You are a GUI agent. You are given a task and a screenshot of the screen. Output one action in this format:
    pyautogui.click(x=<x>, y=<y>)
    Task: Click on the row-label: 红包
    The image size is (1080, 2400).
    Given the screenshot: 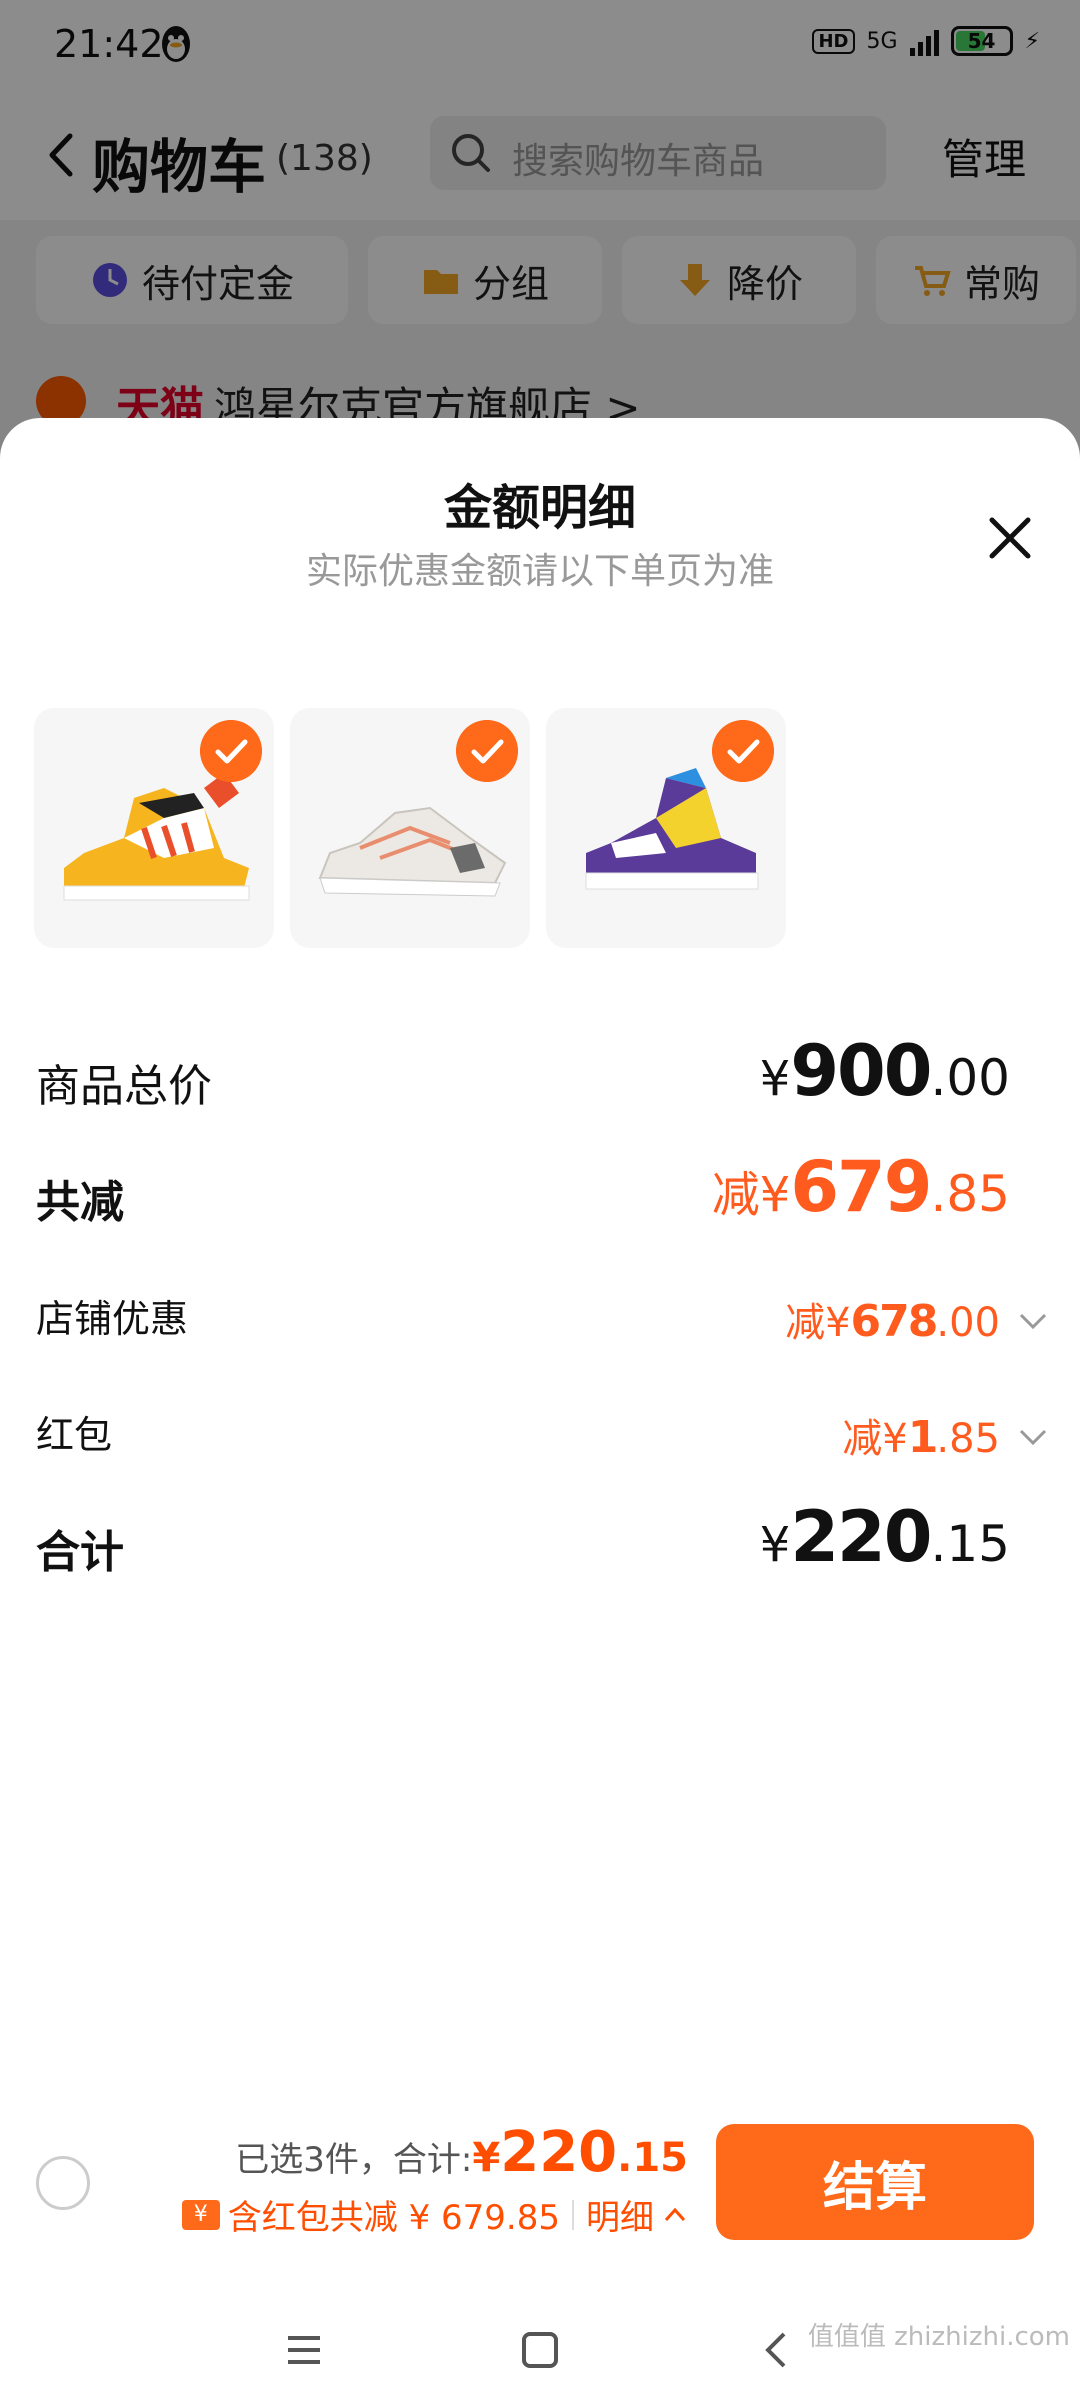 What is the action you would take?
    pyautogui.click(x=74, y=1435)
    